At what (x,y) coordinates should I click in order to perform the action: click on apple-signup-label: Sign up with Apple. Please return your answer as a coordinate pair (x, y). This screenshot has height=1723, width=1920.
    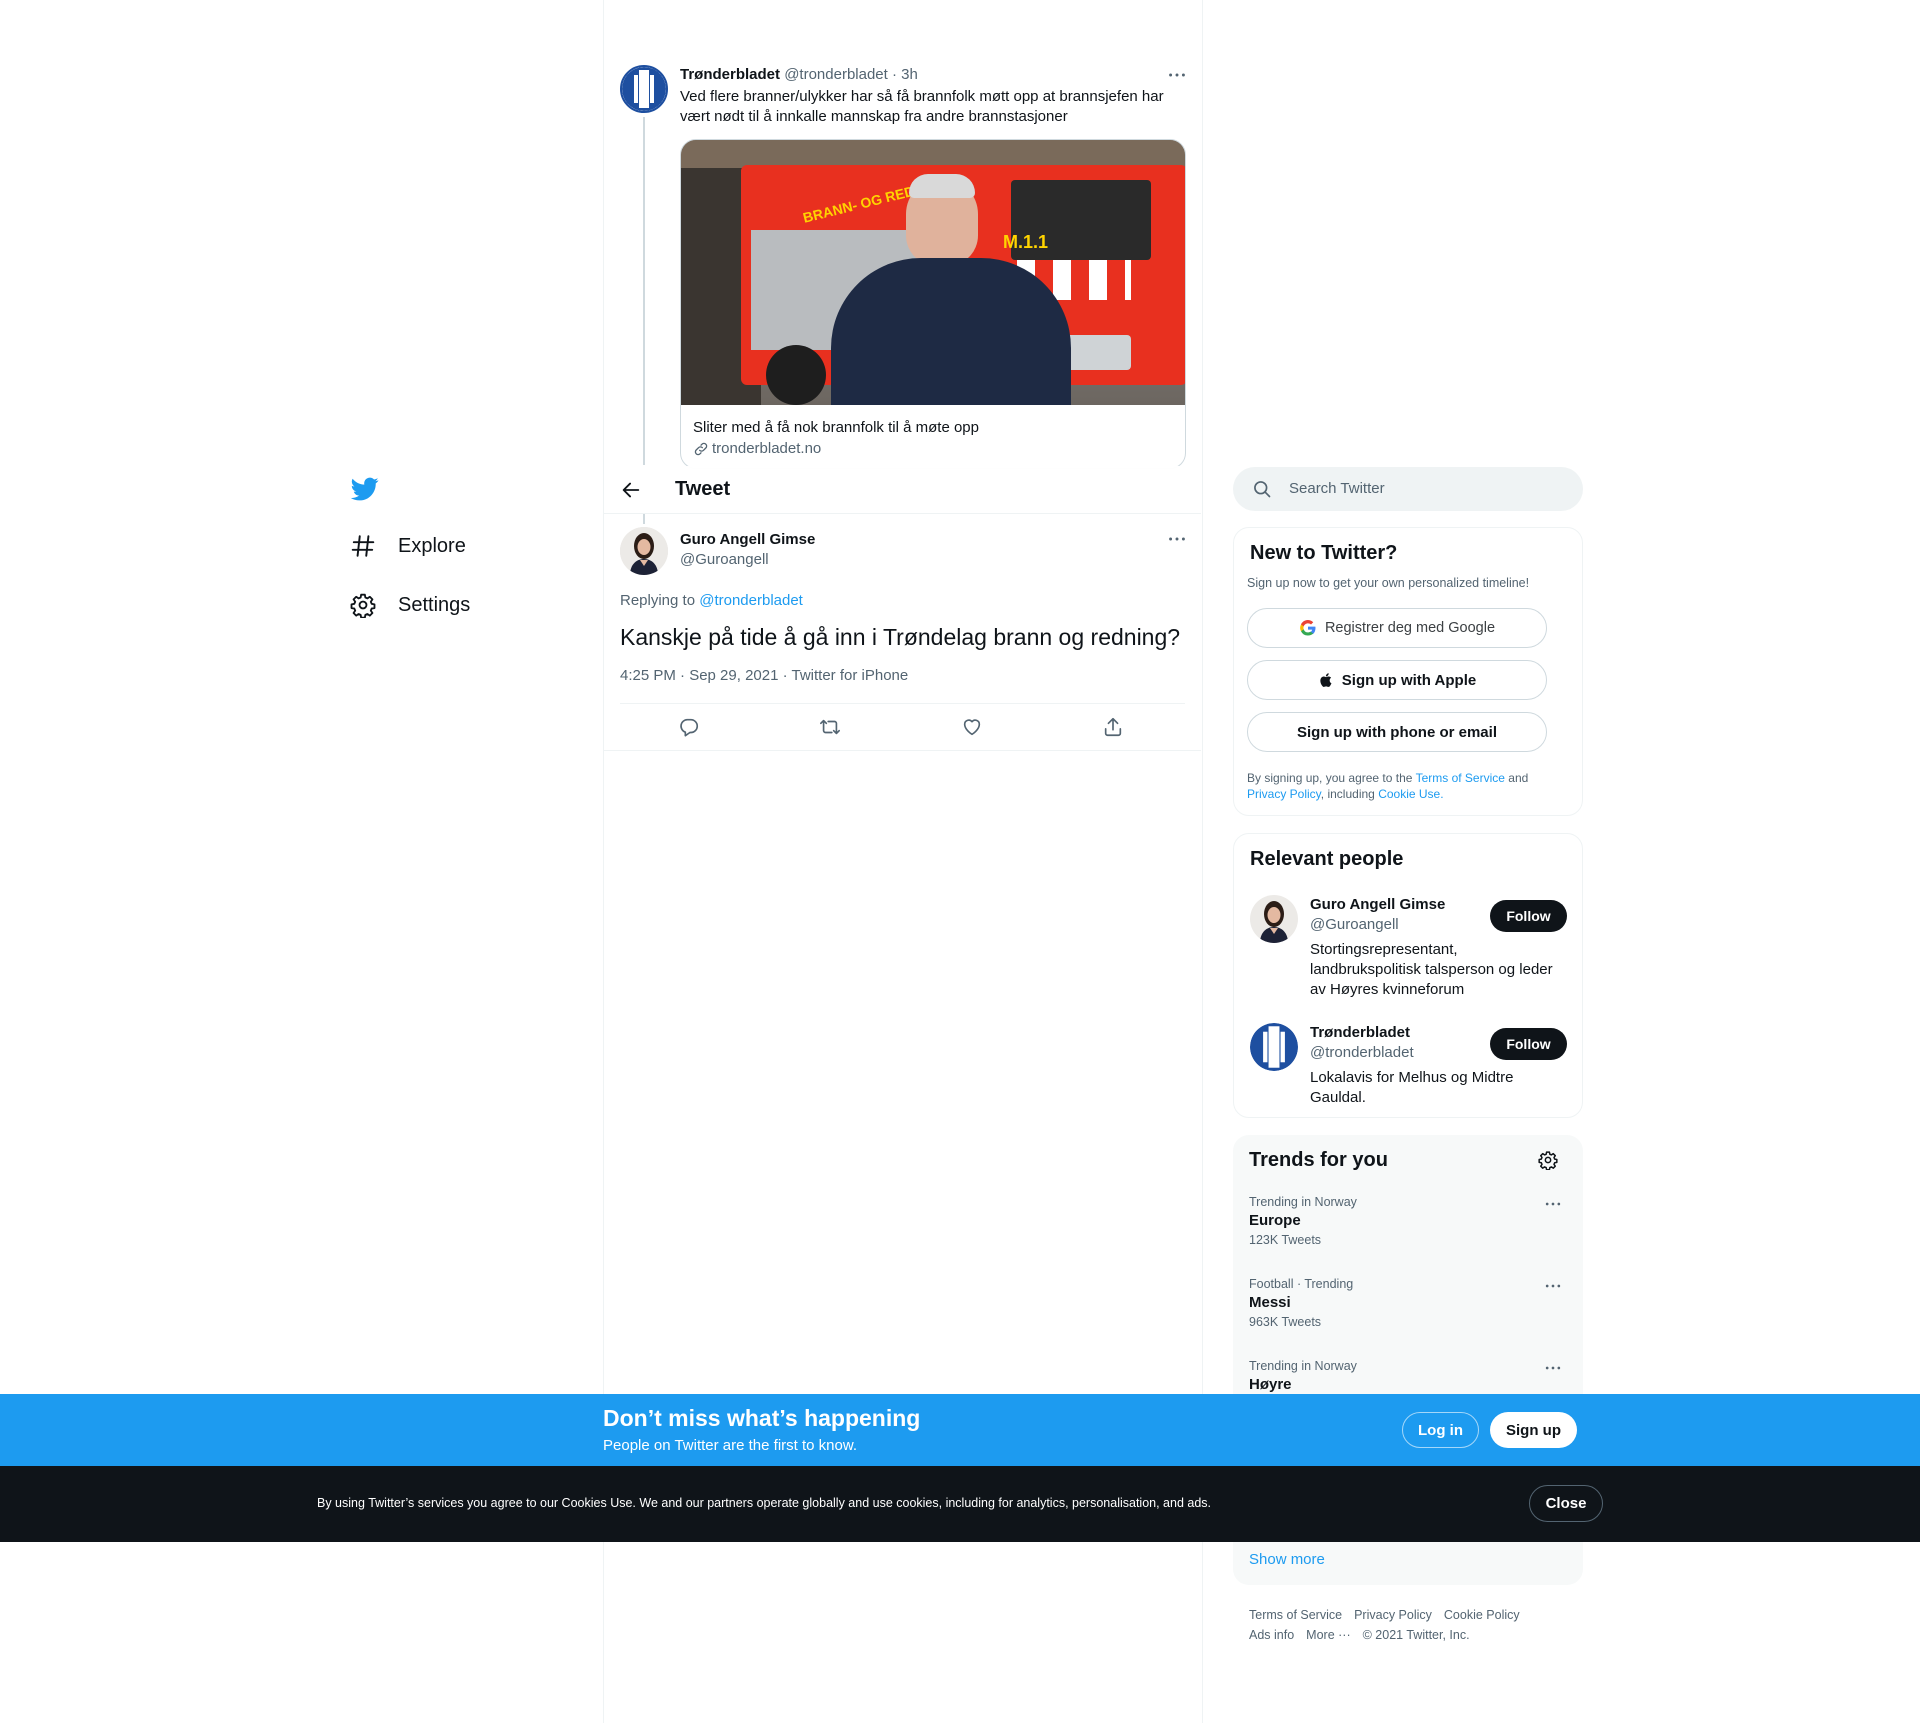
    Looking at the image, I should click on (1409, 680).